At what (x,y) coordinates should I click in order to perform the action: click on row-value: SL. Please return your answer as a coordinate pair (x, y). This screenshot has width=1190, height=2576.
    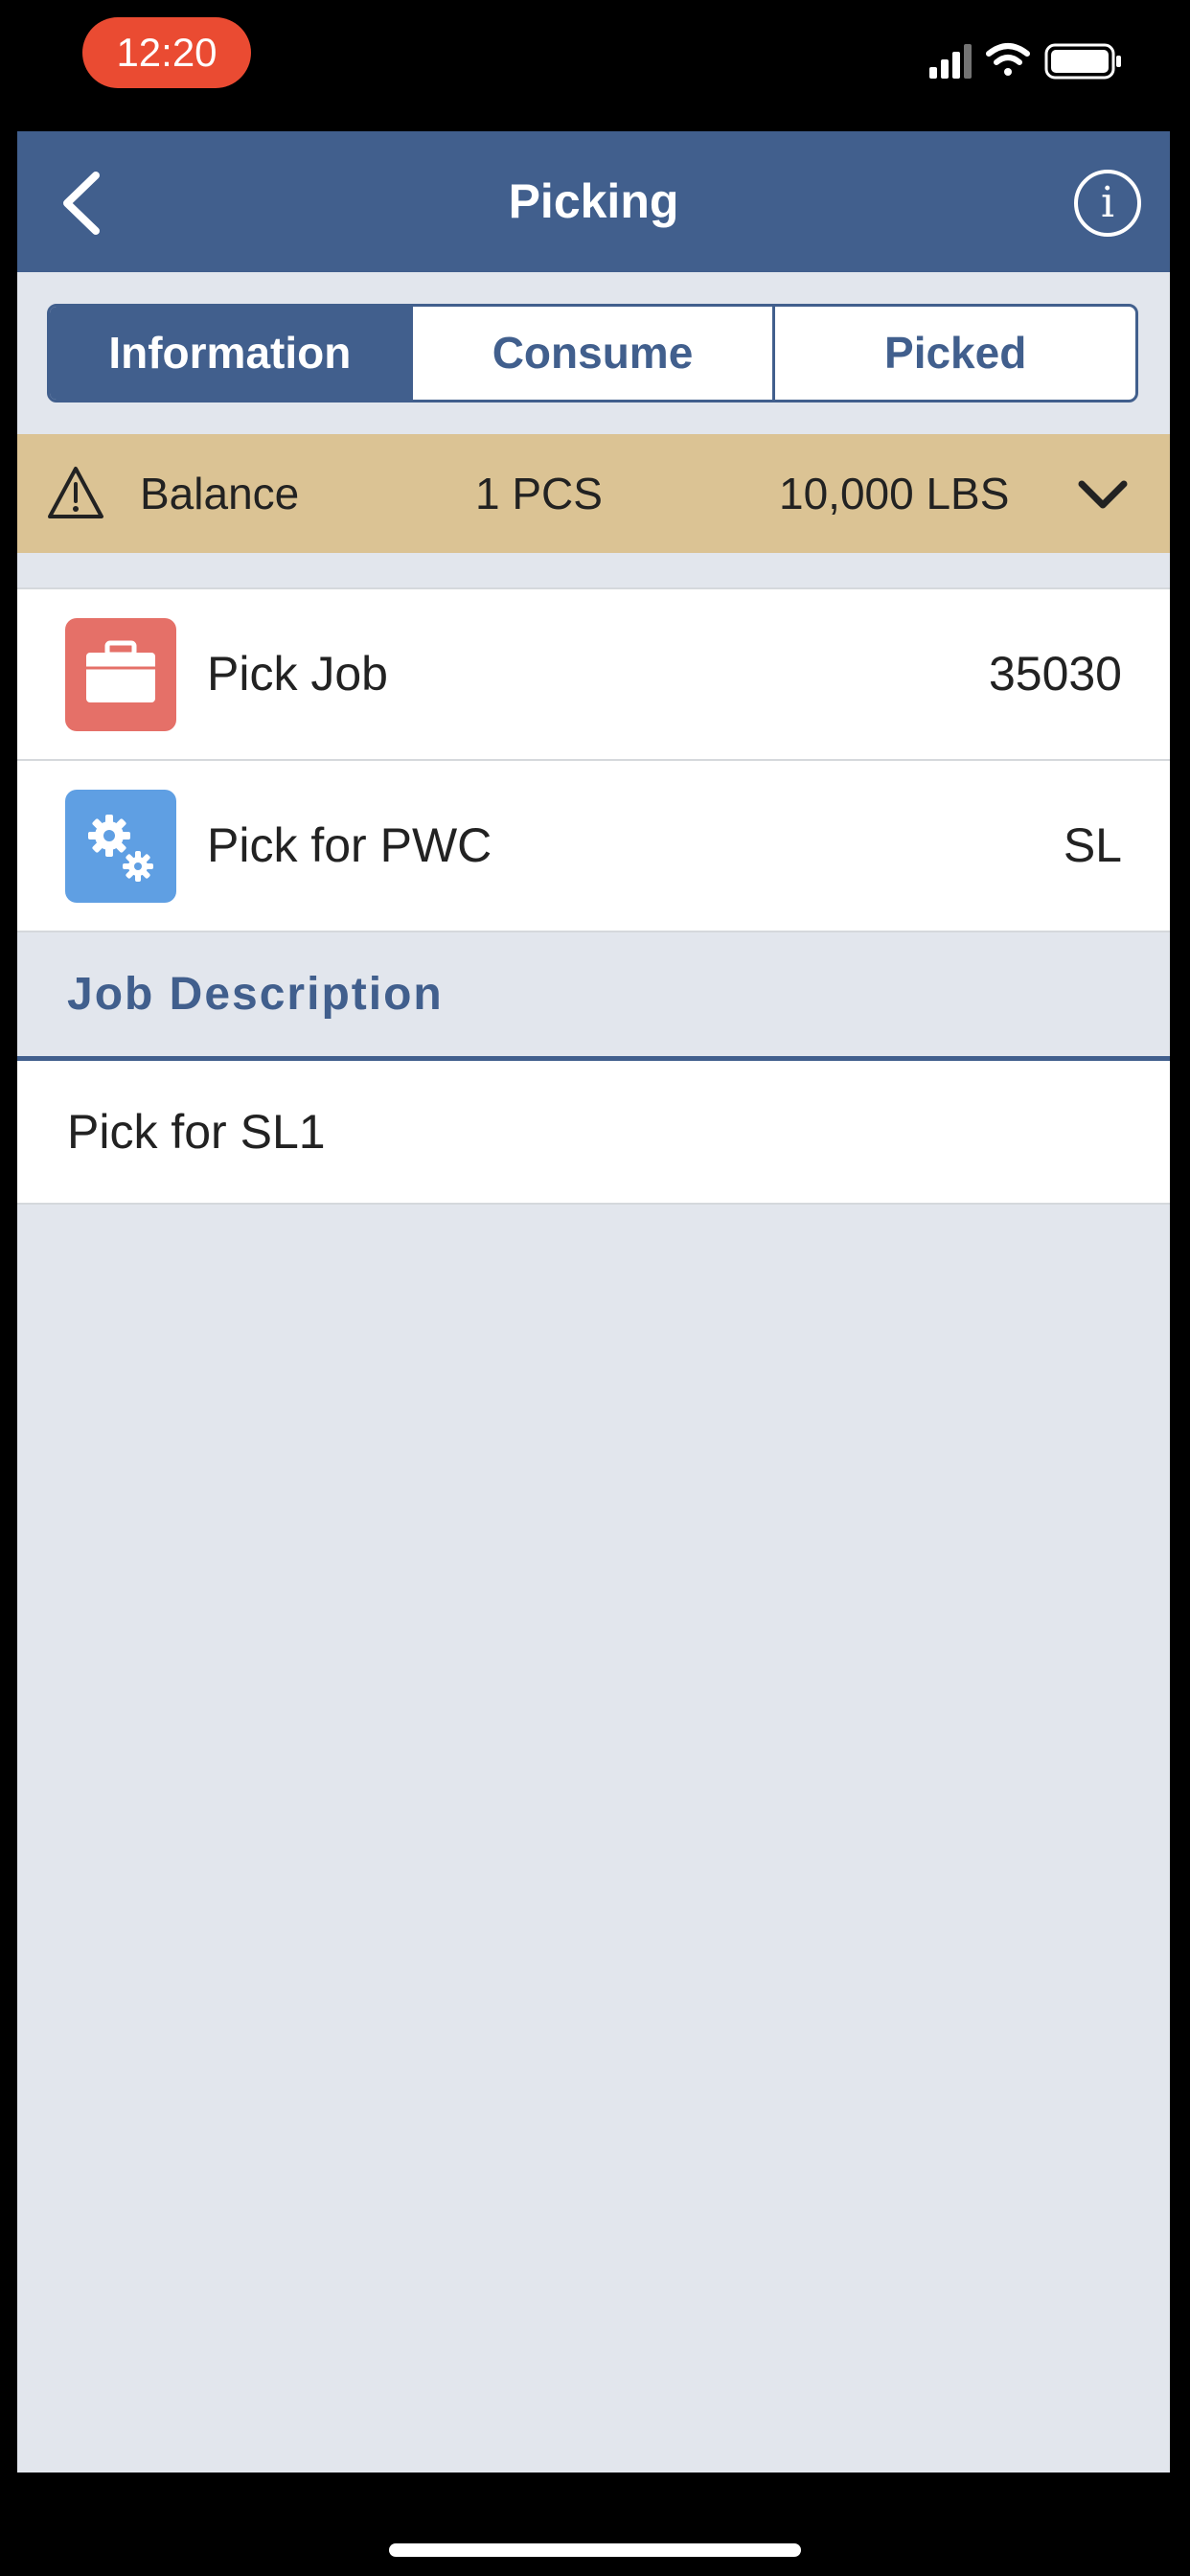
    Looking at the image, I should click on (1093, 845).